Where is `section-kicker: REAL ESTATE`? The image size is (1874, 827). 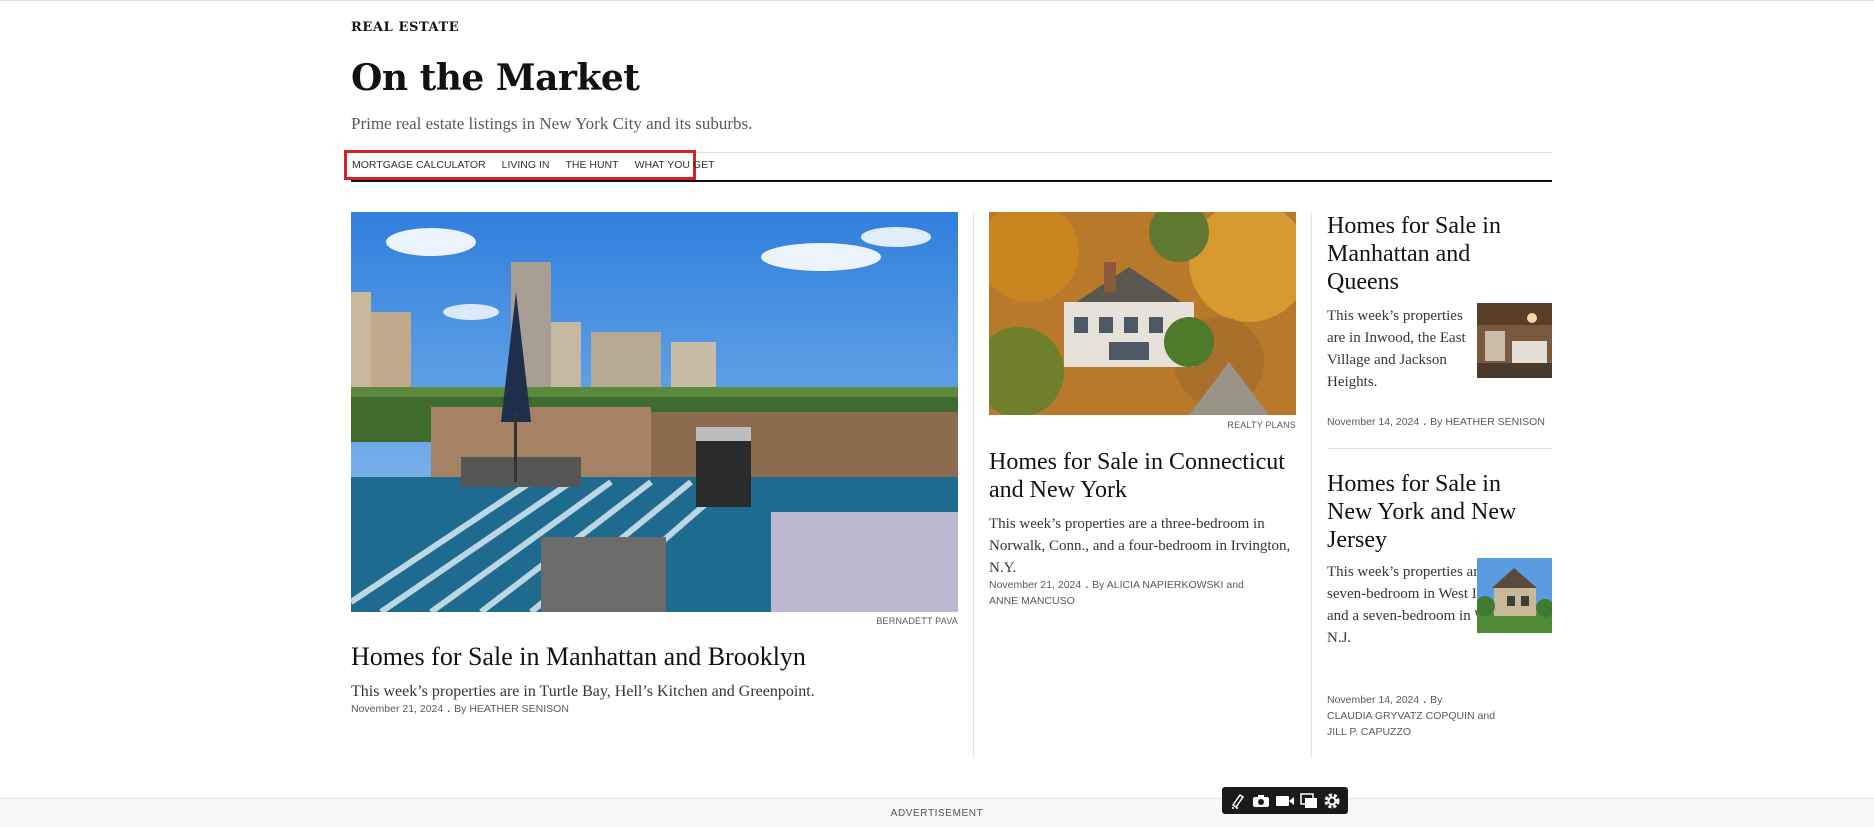 section-kicker: REAL ESTATE is located at coordinates (405, 27).